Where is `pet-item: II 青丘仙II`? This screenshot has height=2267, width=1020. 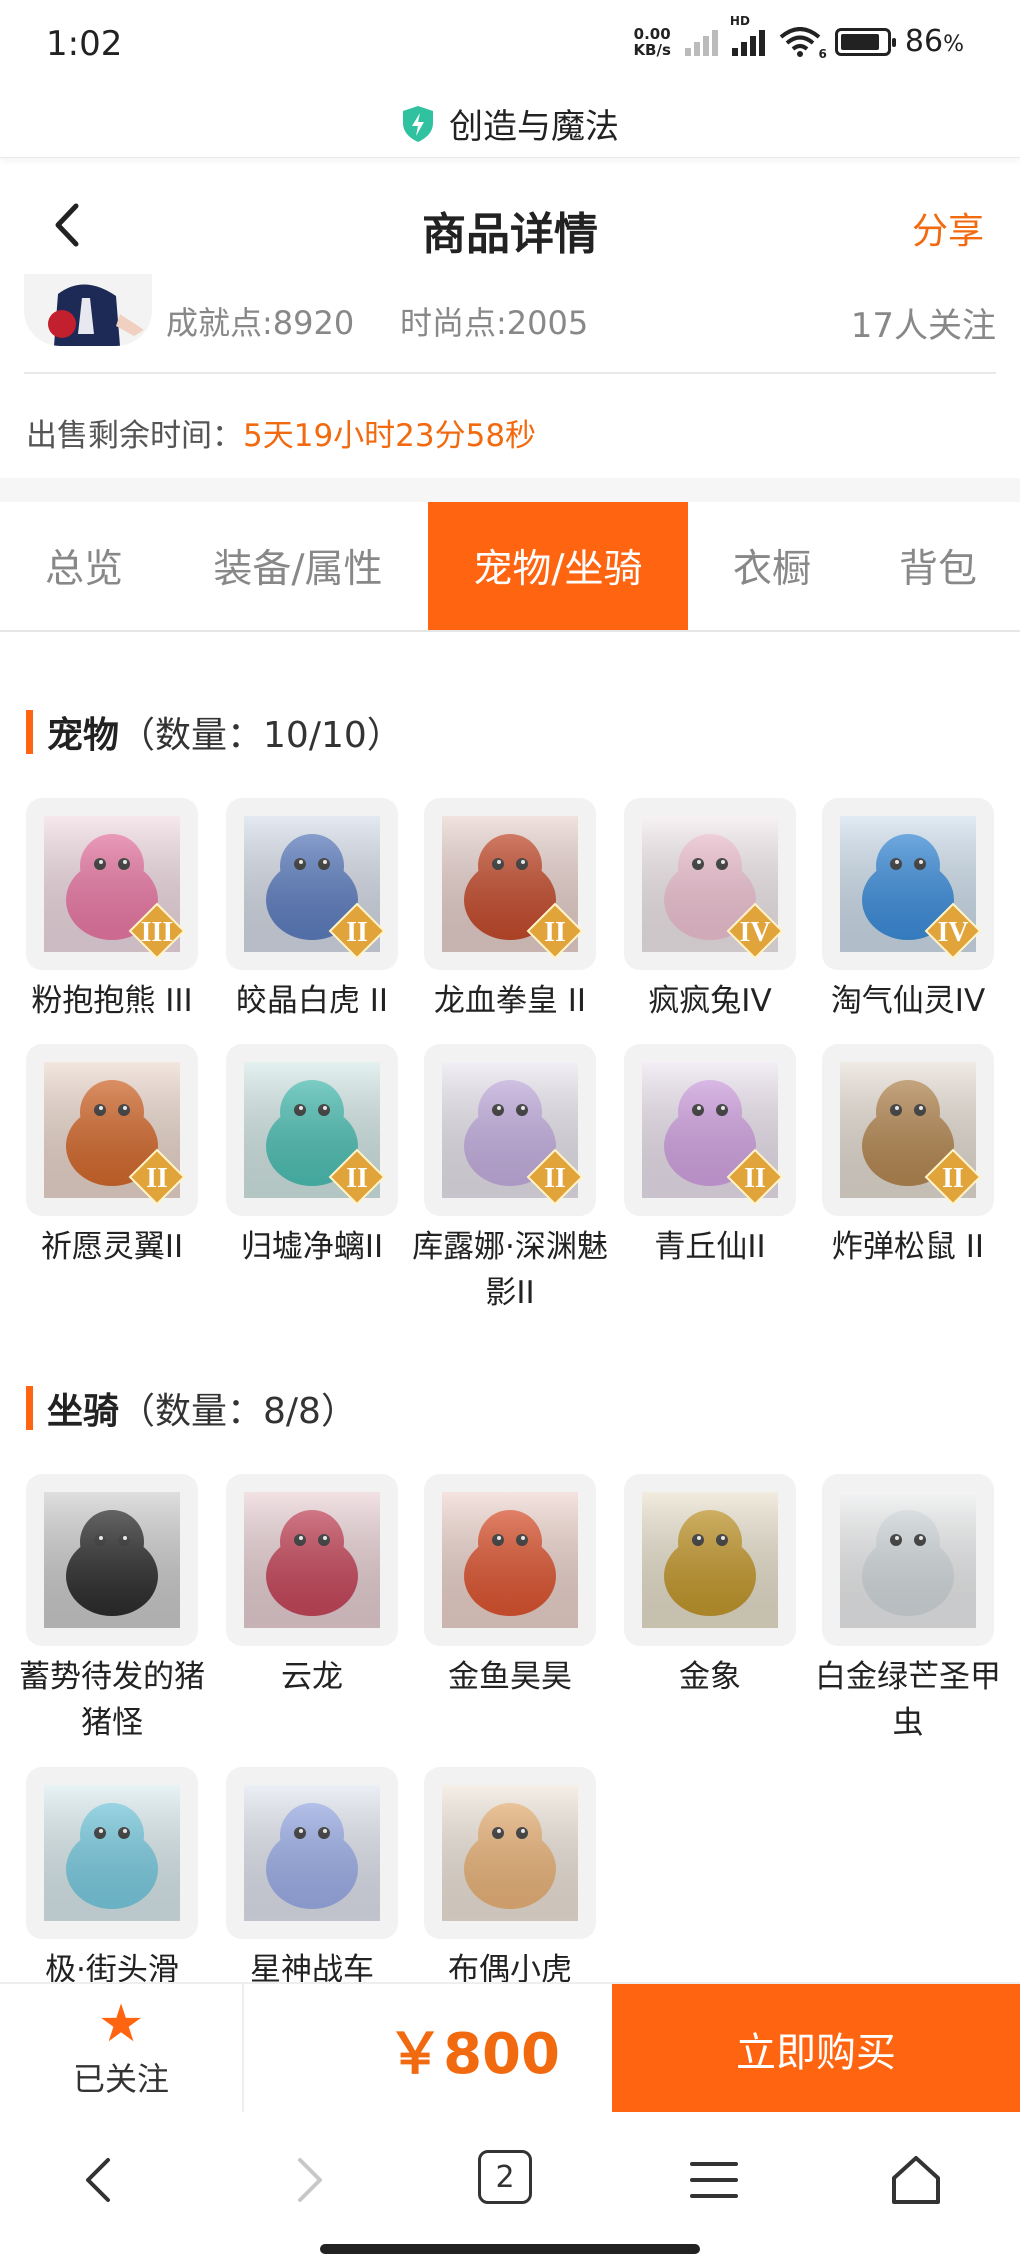
pet-item: II 青丘仙II is located at coordinates (710, 1157).